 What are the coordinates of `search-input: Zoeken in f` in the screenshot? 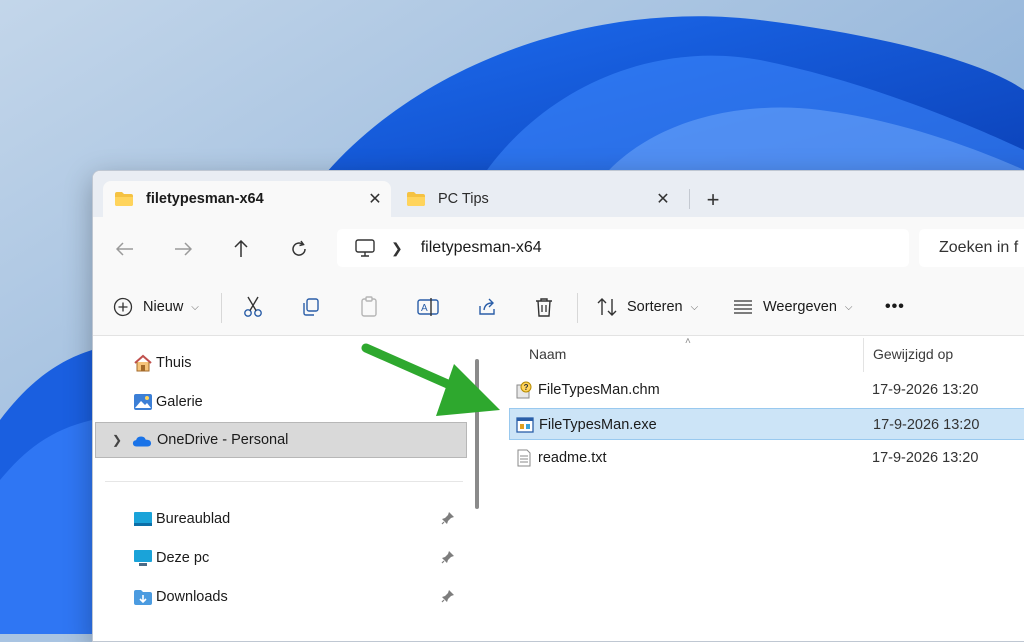 It's located at (971, 248).